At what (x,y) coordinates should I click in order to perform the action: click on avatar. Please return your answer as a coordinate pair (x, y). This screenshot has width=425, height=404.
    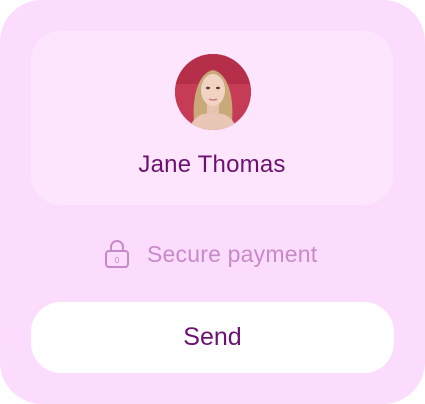
    Looking at the image, I should click on (213, 92).